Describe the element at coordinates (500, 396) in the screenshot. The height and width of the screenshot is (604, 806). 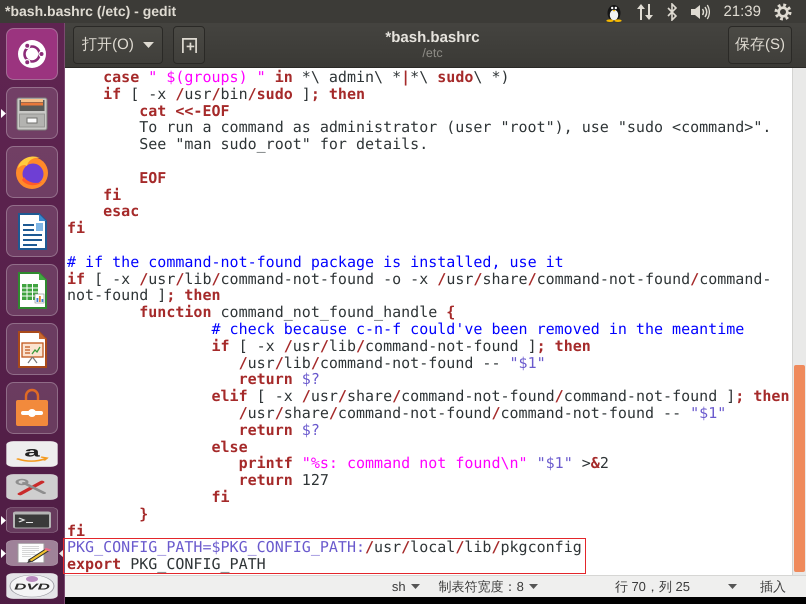
I see `code-line: elif [ -x /usr/share/command-not-found/command-not-found ]; then` at that location.